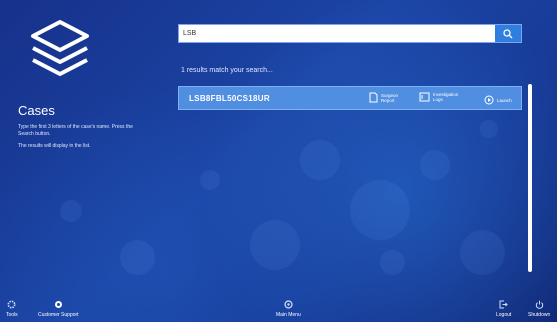 The image size is (557, 322). What do you see at coordinates (373, 97) in the screenshot?
I see `document-icon` at bounding box center [373, 97].